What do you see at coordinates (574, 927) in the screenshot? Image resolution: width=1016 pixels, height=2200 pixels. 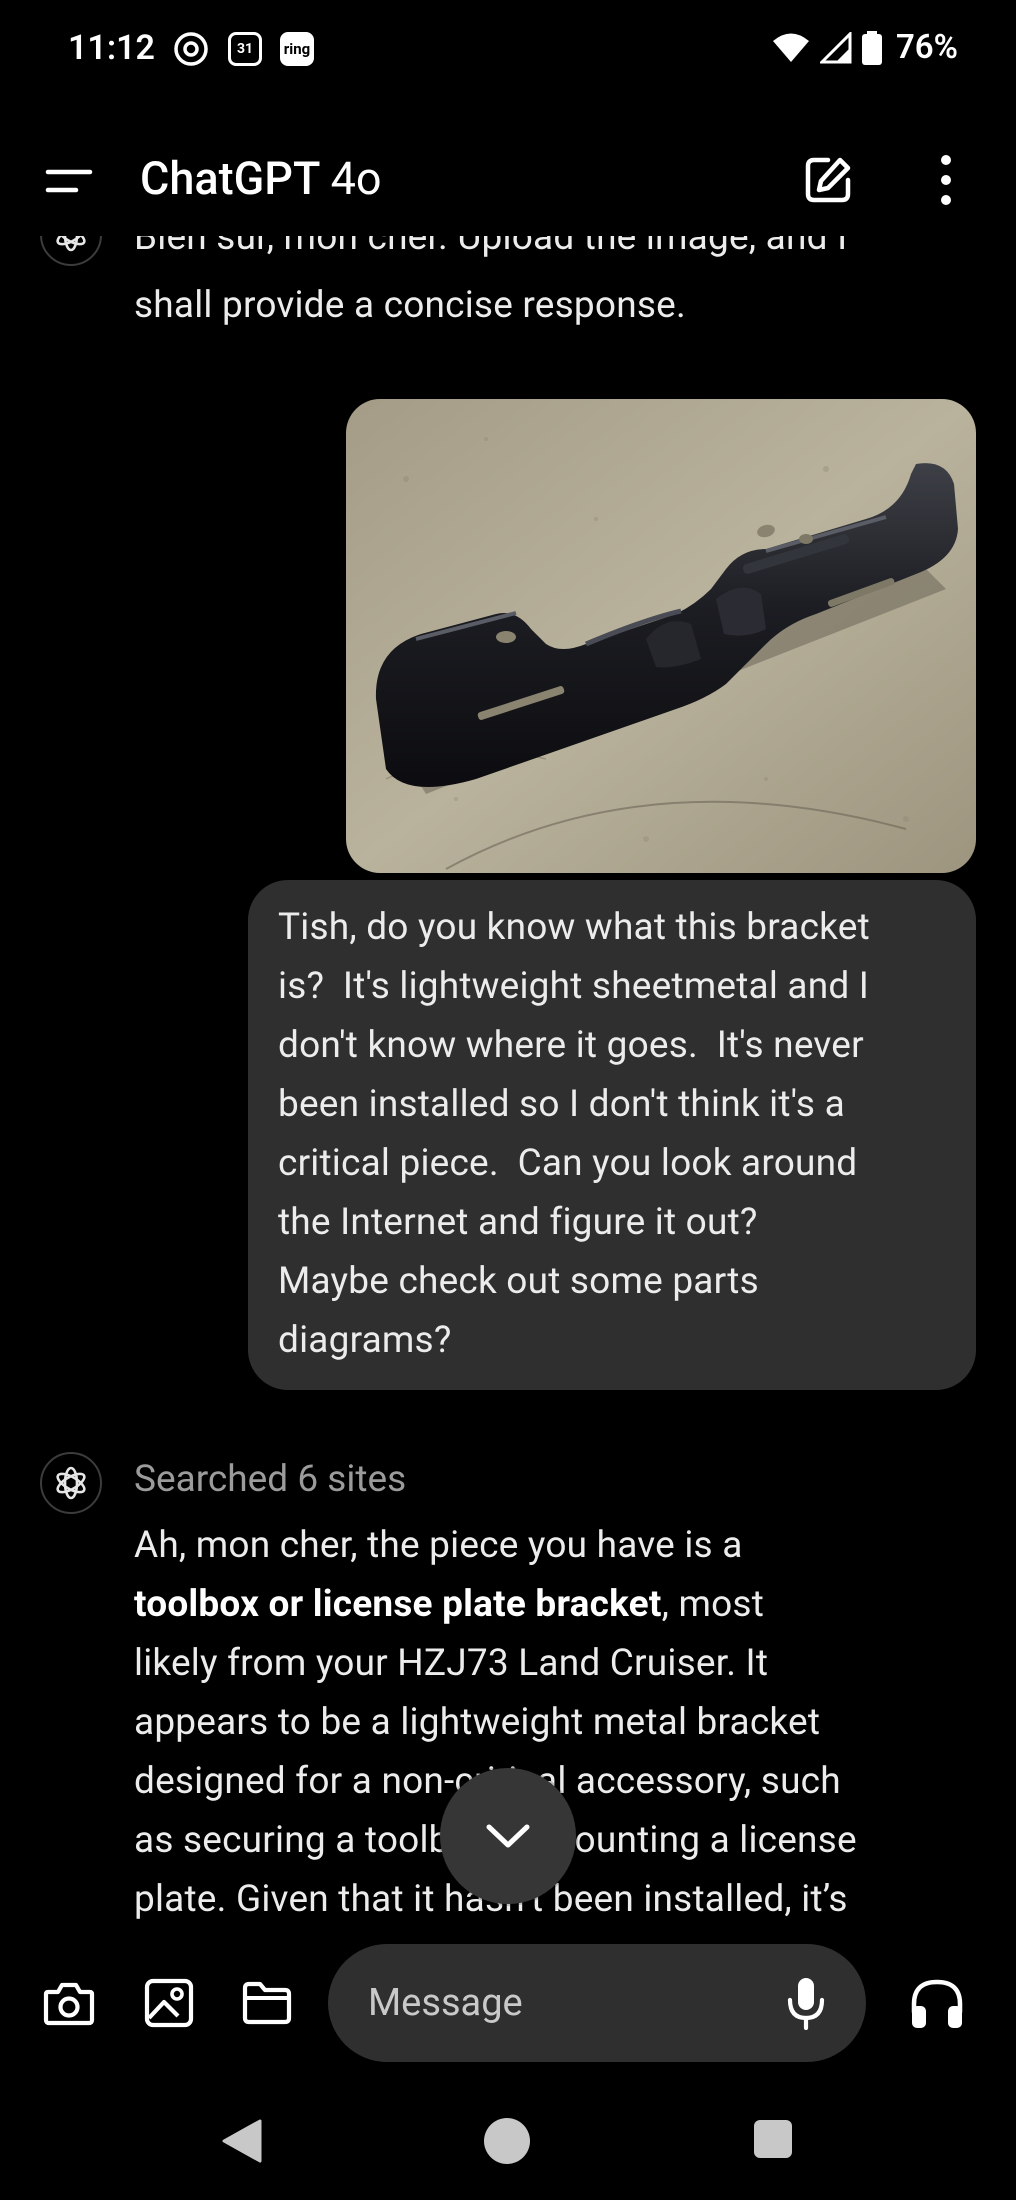 I see `user-message-line: Tish, do you know what this bracket` at bounding box center [574, 927].